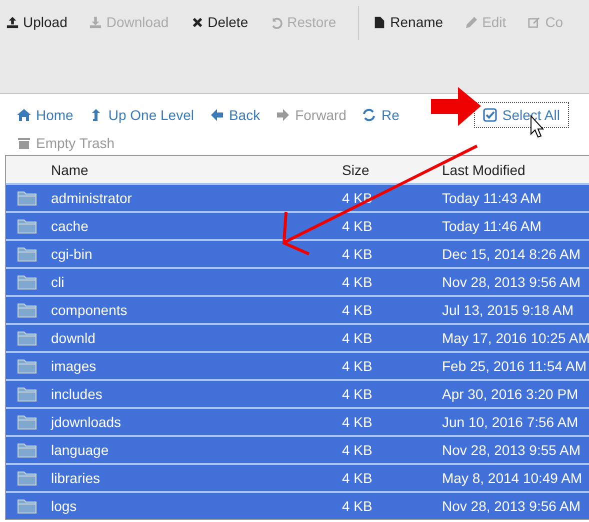 The height and width of the screenshot is (522, 589). I want to click on table-cell: cli, so click(57, 282).